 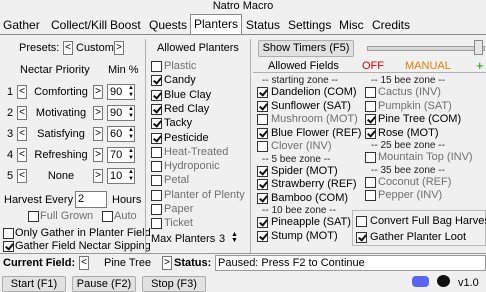 I want to click on tab-planters: Planters, so click(x=216, y=24).